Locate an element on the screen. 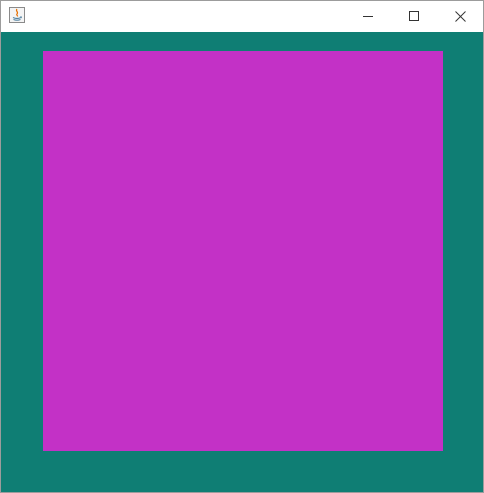 The height and width of the screenshot is (493, 484). close-button is located at coordinates (460, 16).